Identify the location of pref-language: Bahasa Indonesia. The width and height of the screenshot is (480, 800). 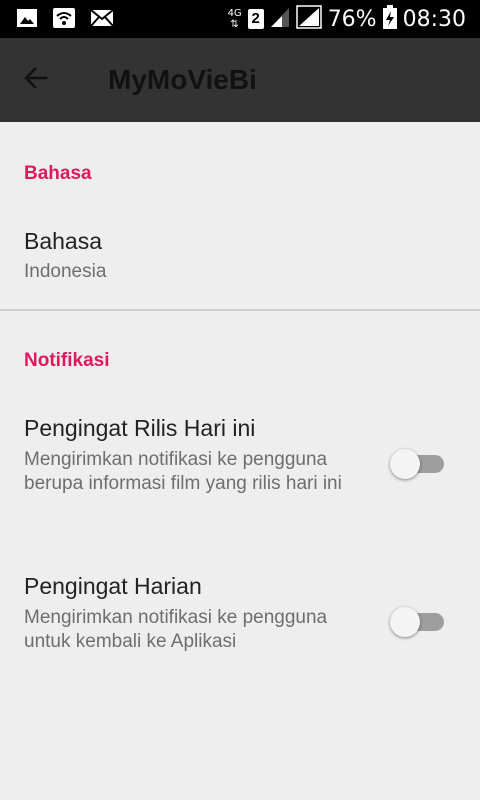
(240, 259).